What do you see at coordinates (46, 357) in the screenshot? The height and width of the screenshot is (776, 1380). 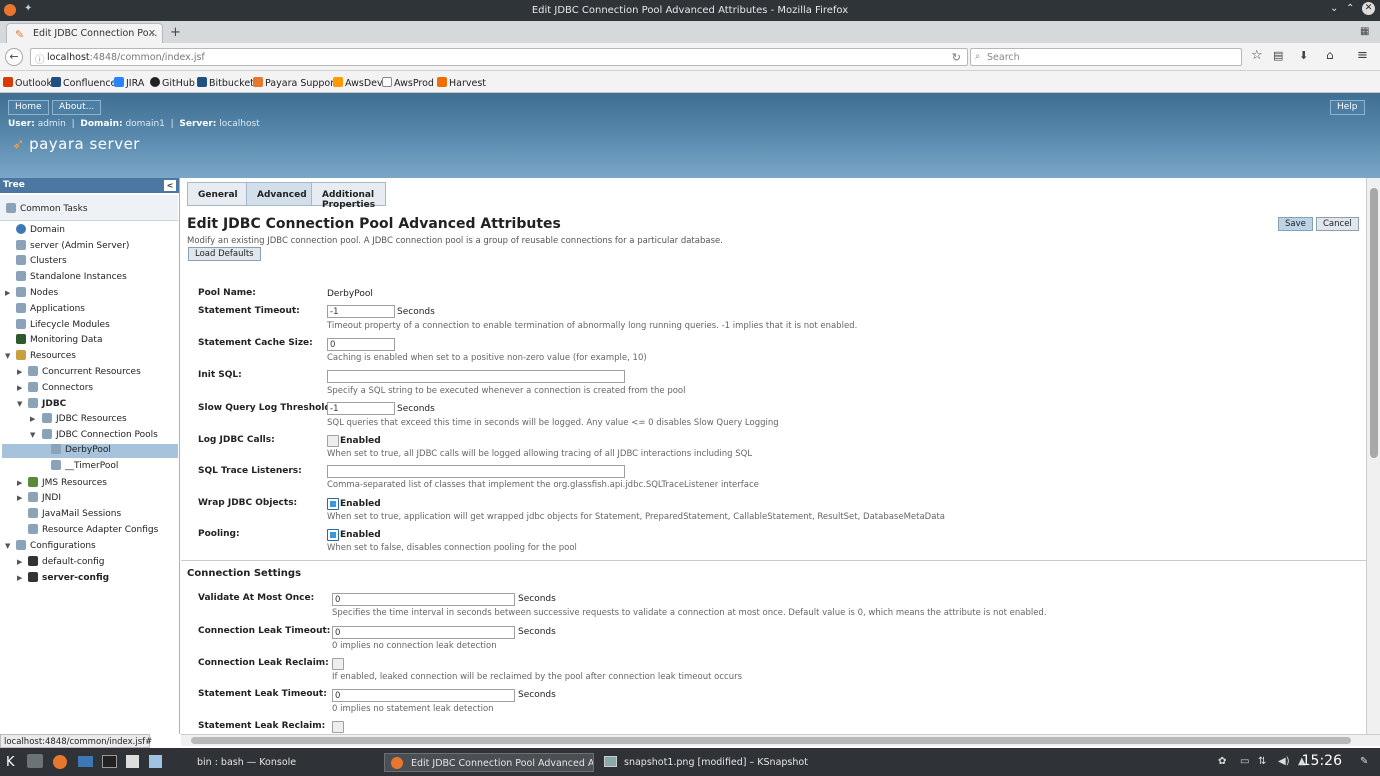 I see `tree-item-resources: Resources` at bounding box center [46, 357].